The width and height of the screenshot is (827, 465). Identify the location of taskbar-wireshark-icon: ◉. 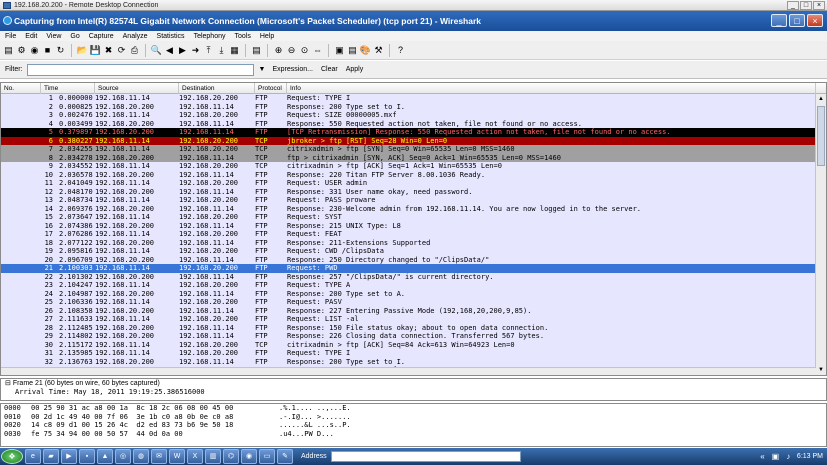
(249, 456).